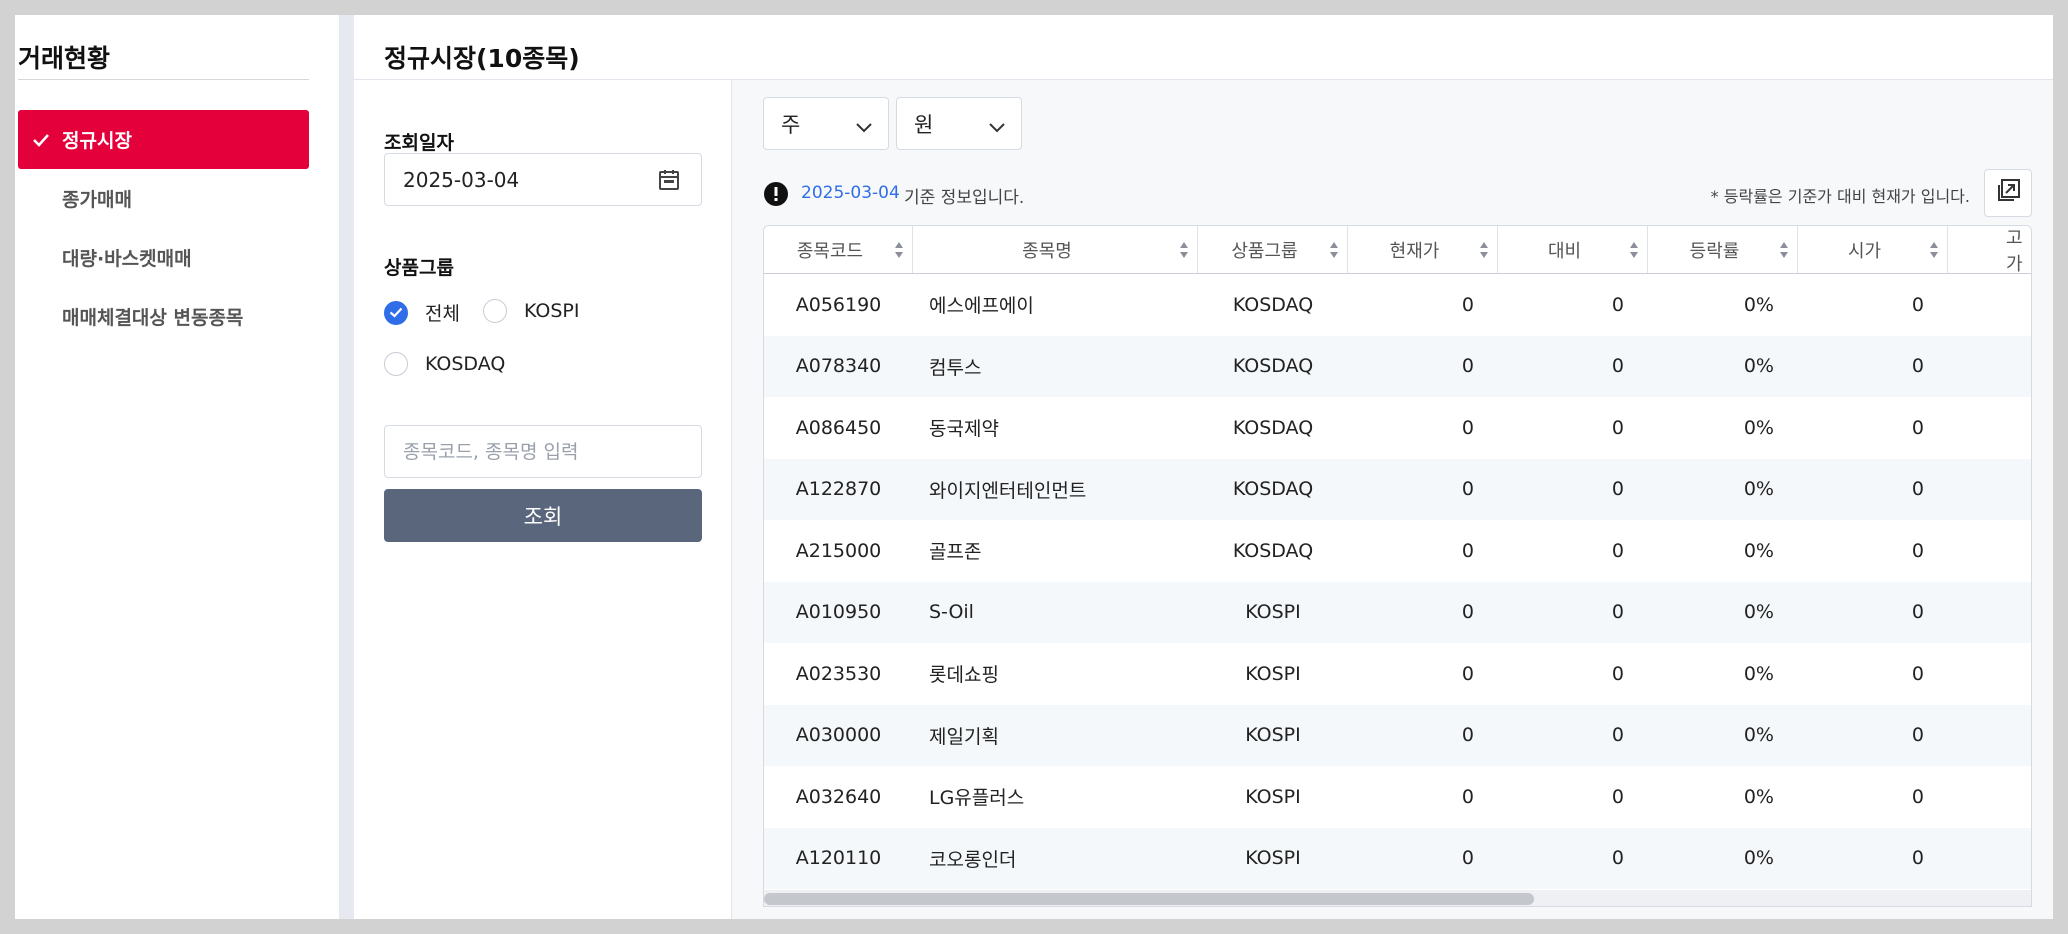 This screenshot has height=934, width=2068. Describe the element at coordinates (776, 196) in the screenshot. I see `exclamation-icon` at that location.